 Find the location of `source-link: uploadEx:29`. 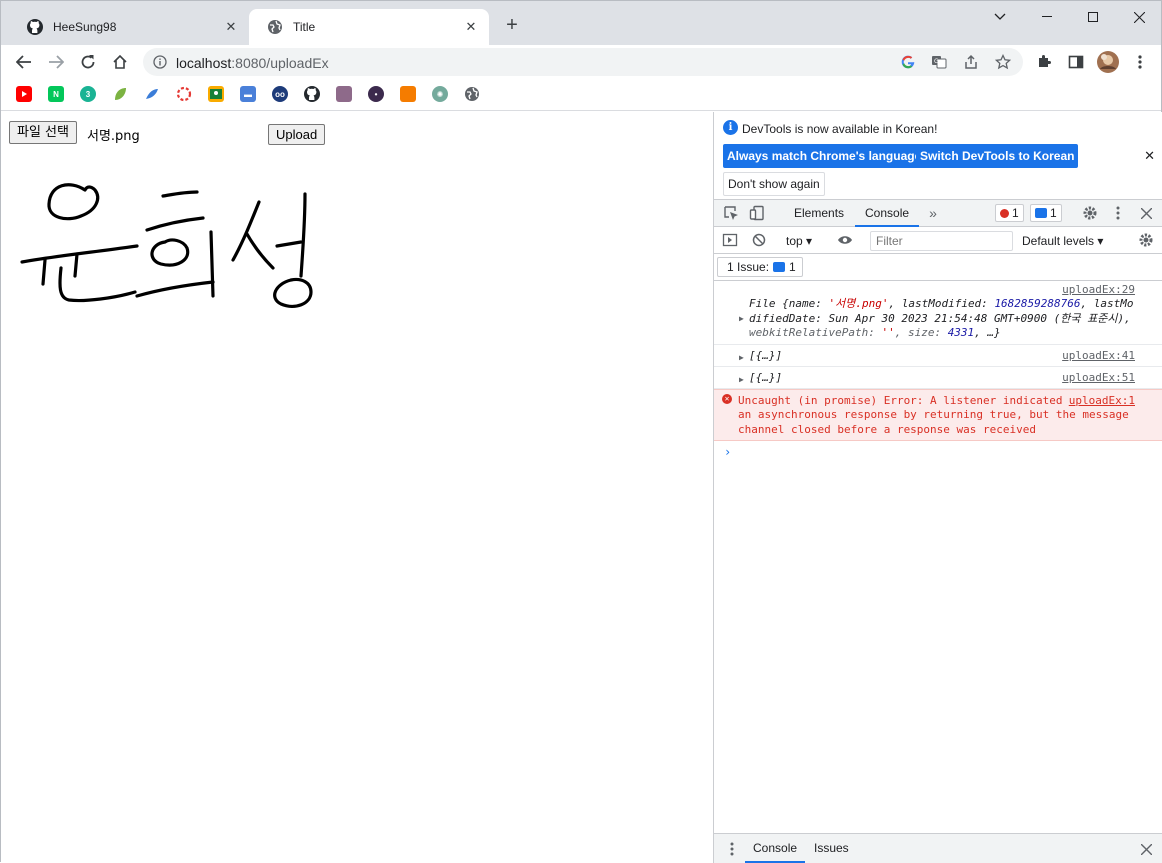

source-link: uploadEx:29 is located at coordinates (1098, 290).